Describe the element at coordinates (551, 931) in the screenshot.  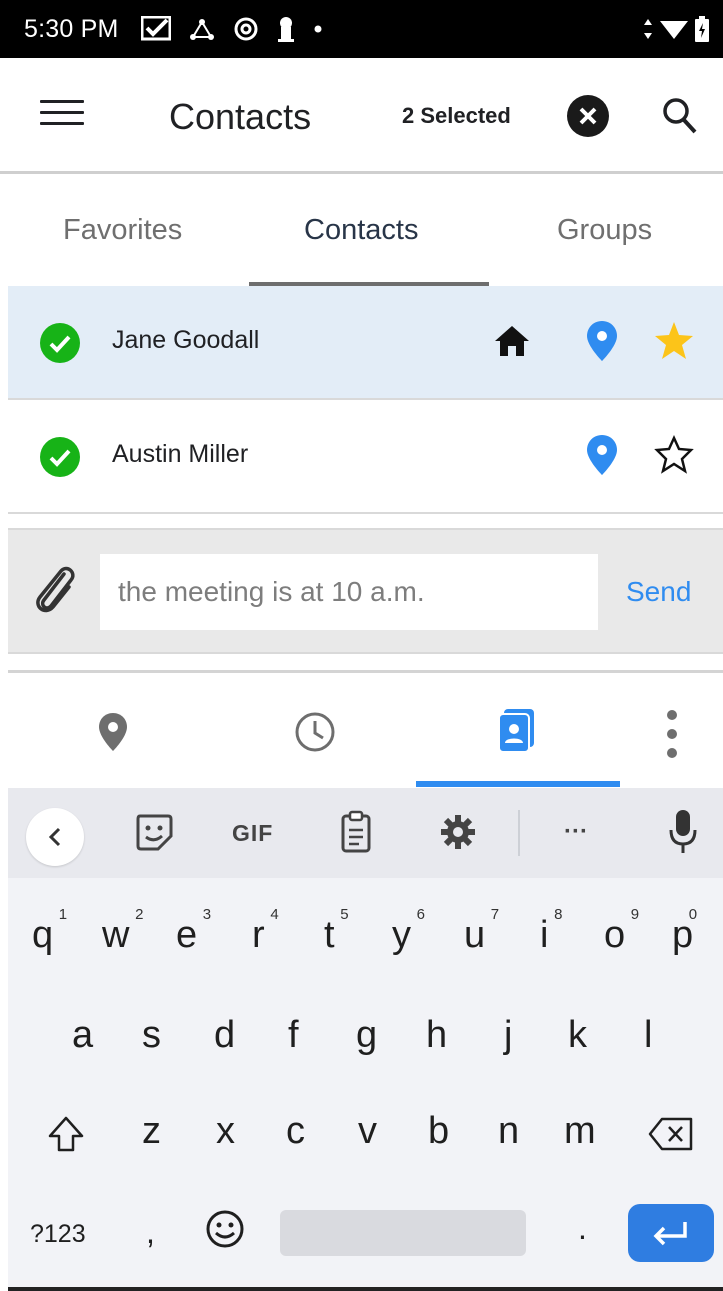
I see `key-i: i8` at that location.